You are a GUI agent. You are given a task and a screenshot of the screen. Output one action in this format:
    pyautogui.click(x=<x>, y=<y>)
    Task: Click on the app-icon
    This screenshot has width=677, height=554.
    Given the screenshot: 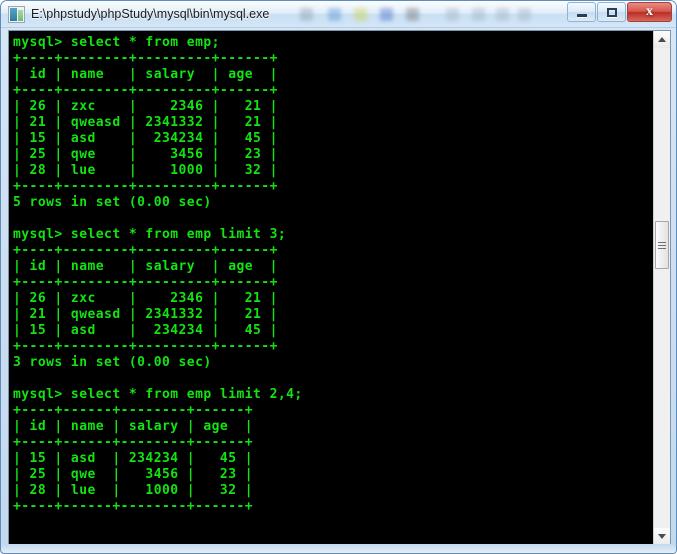 What is the action you would take?
    pyautogui.click(x=16, y=14)
    